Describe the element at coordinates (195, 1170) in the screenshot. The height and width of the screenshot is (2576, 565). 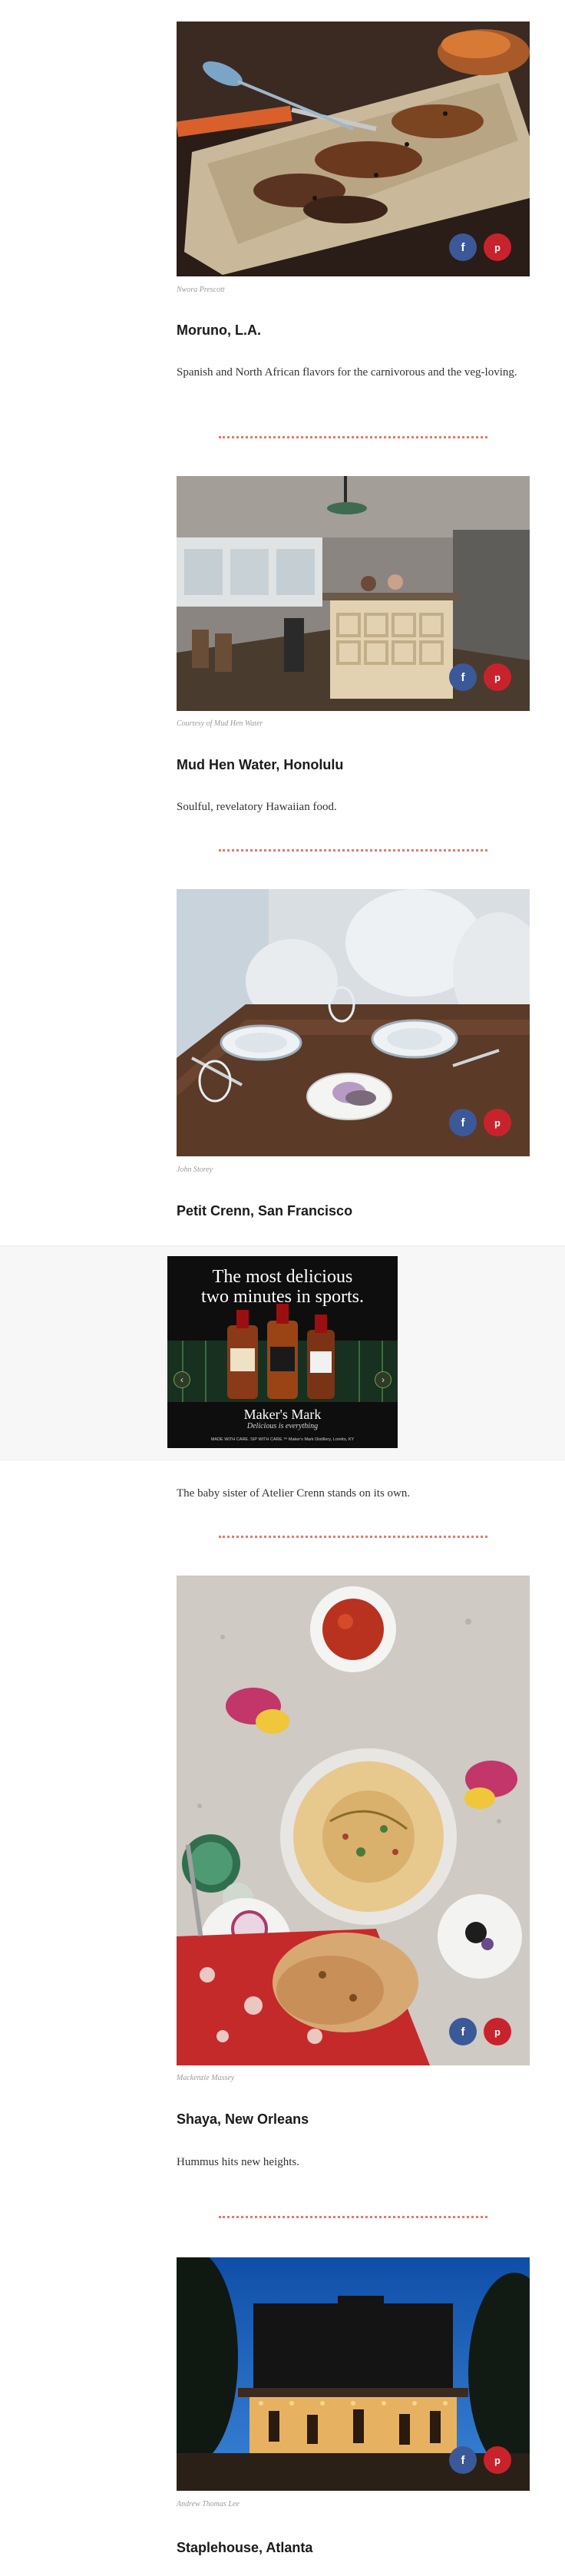
I see `photo-credit: John Storey` at that location.